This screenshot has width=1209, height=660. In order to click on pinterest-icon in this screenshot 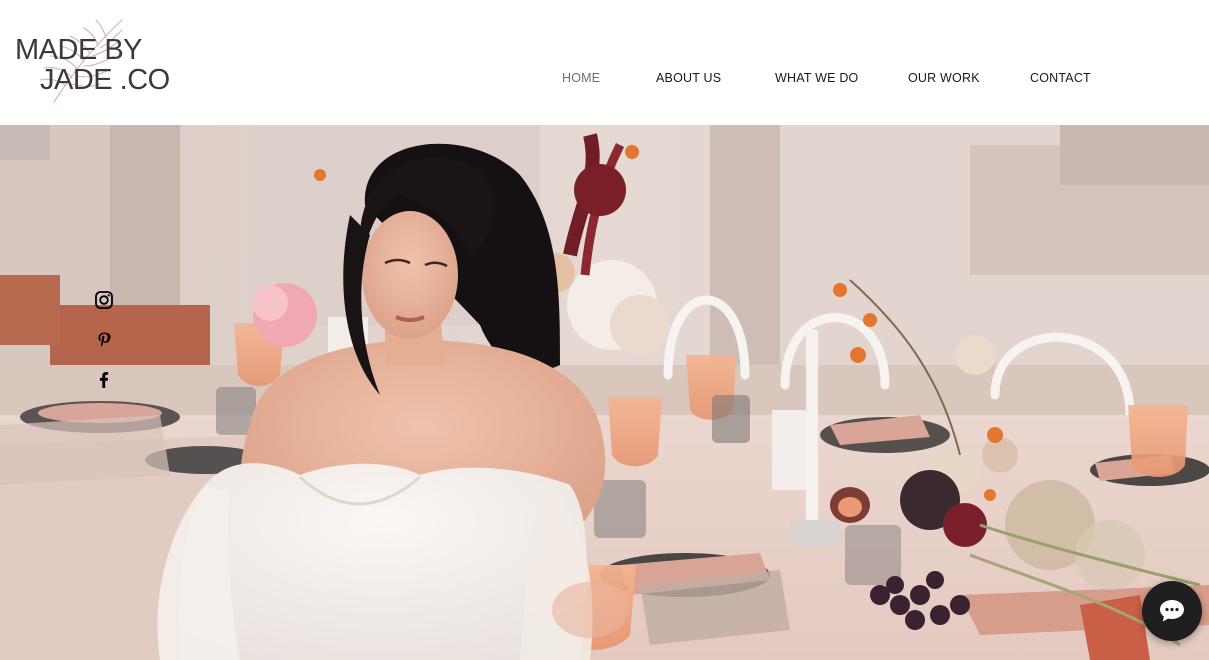, I will do `click(104, 340)`.